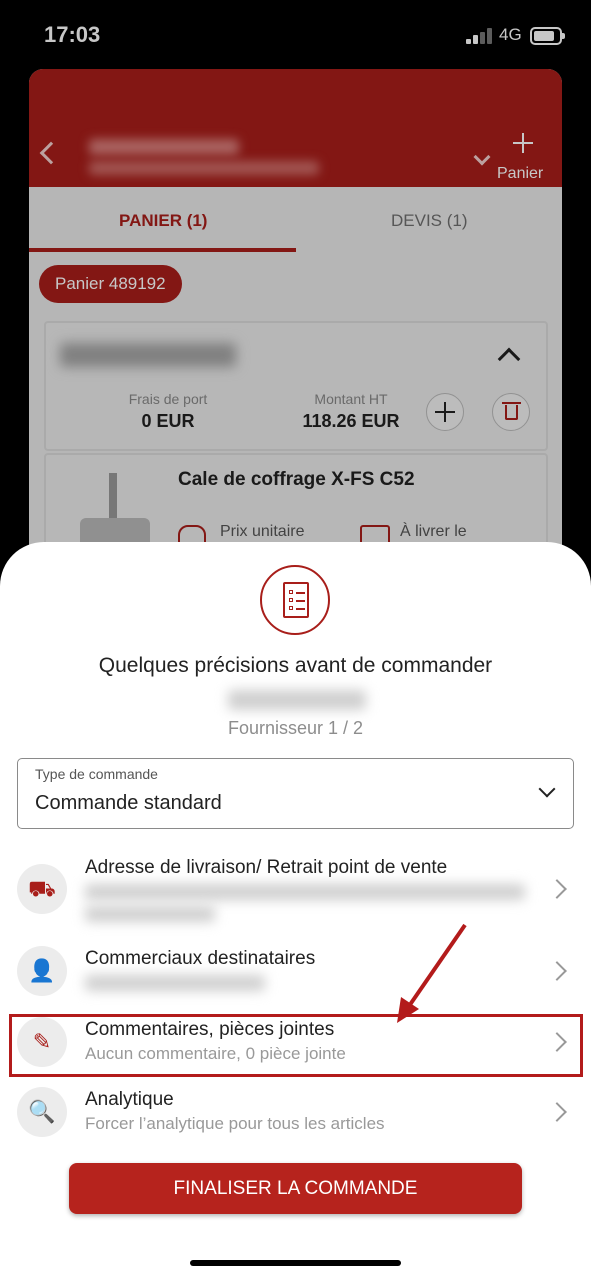  I want to click on sheet-title: Quelques précisions avant de commander, so click(295, 665).